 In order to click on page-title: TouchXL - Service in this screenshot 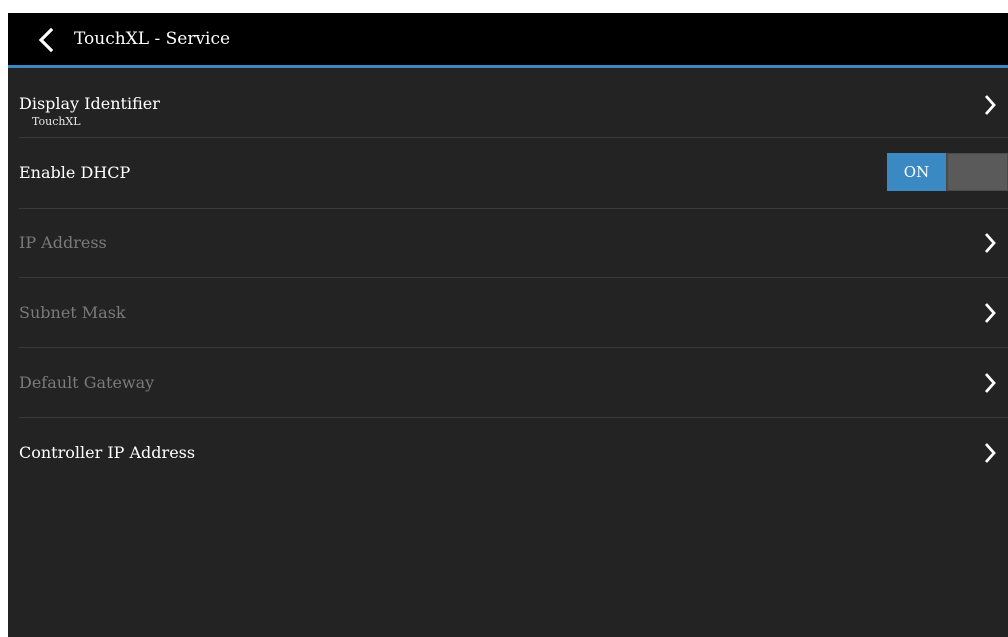, I will do `click(152, 39)`.